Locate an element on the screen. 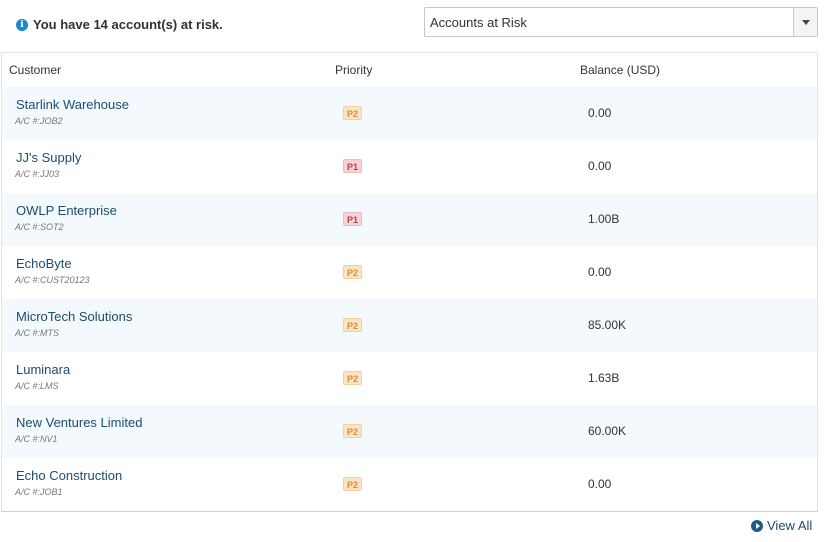  balance-value: 60.00K is located at coordinates (607, 431).